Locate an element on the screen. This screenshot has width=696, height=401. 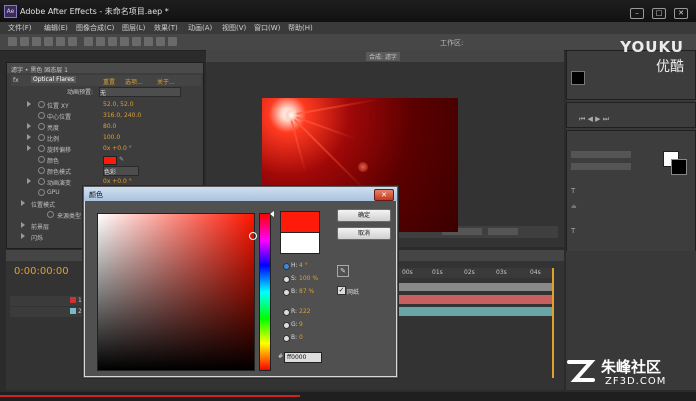
menu-edit: 编辑(E) is located at coordinates (56, 28).